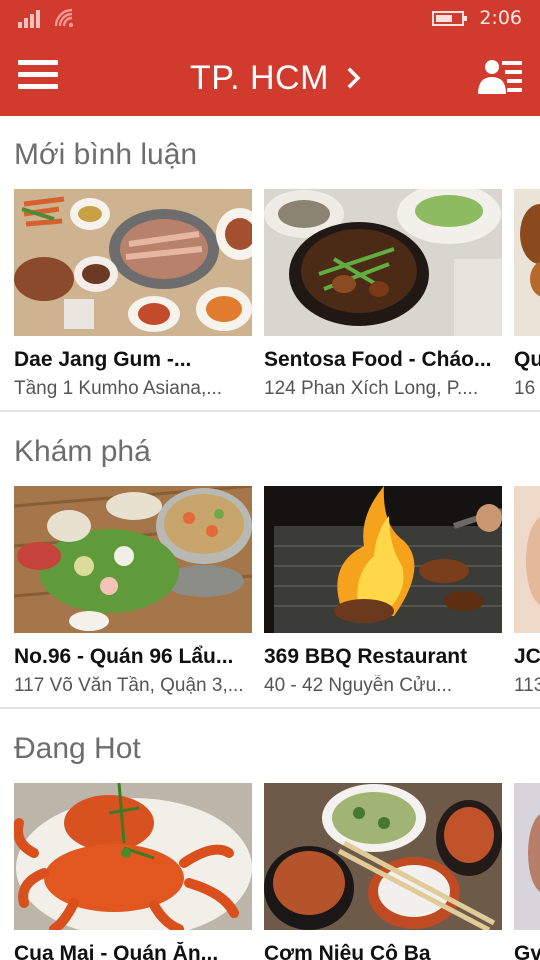  I want to click on app-bar: TP. HCM, so click(270, 77).